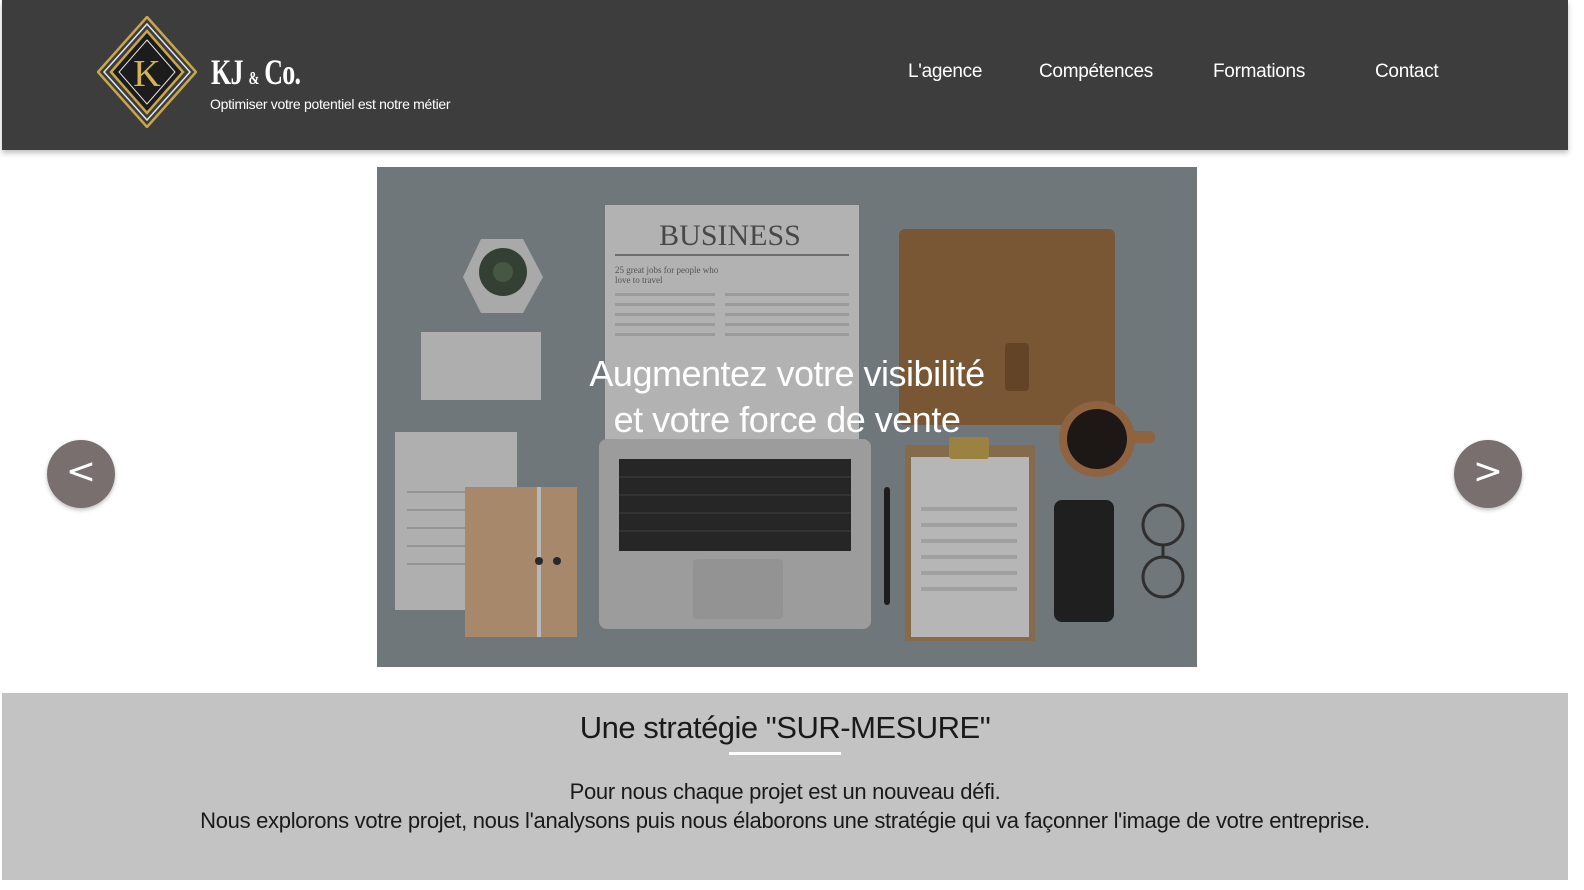 The height and width of the screenshot is (890, 1584). Describe the element at coordinates (1096, 72) in the screenshot. I see `nav-item-competences: Compétences` at that location.